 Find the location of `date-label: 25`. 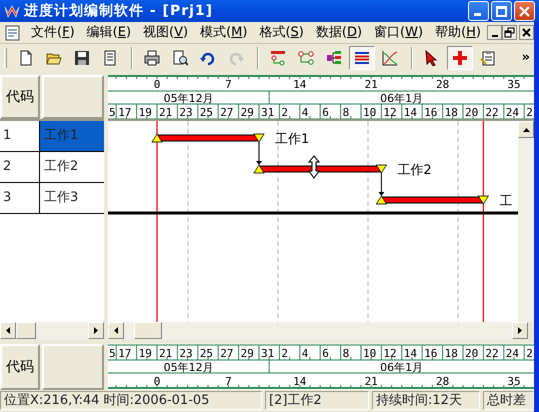

date-label: 25 is located at coordinates (207, 353).